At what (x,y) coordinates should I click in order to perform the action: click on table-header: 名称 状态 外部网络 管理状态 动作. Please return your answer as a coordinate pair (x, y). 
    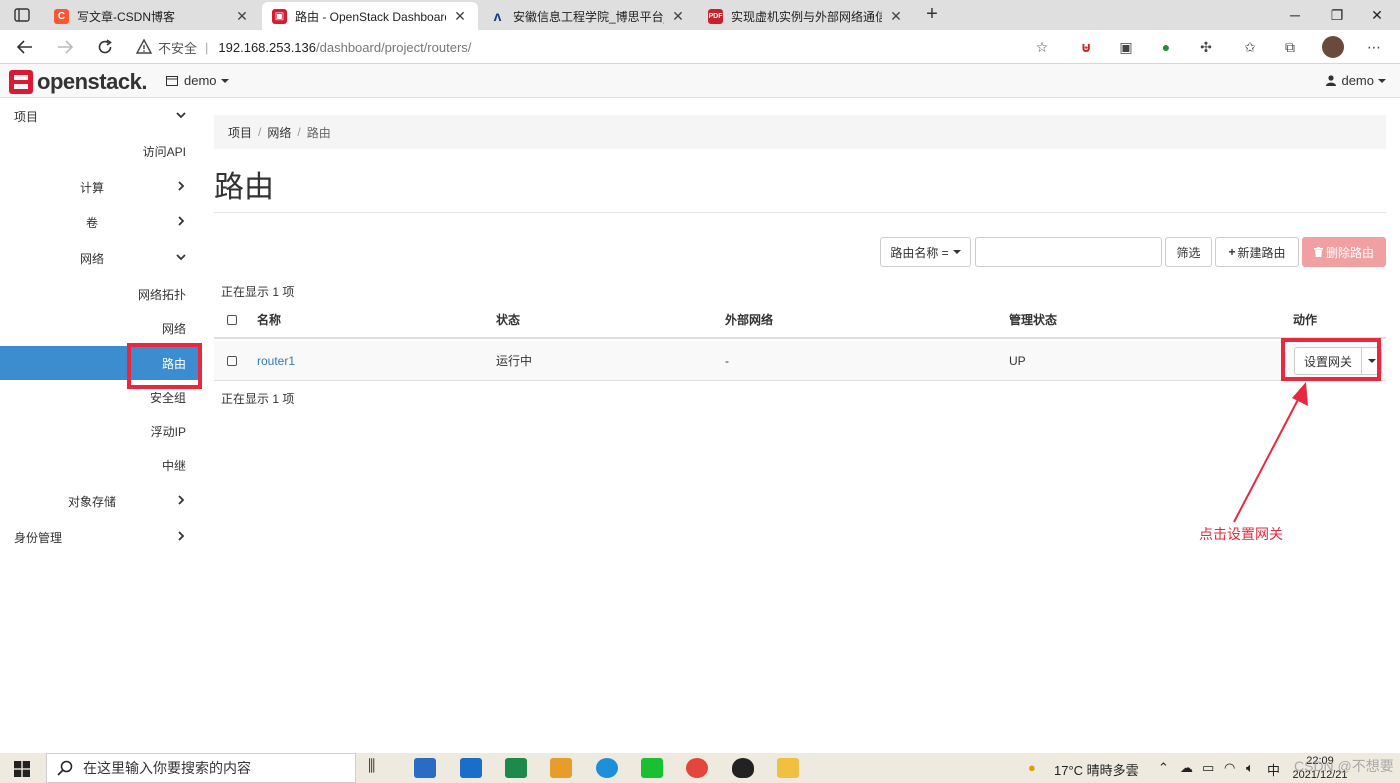
    Looking at the image, I should click on (800, 320).